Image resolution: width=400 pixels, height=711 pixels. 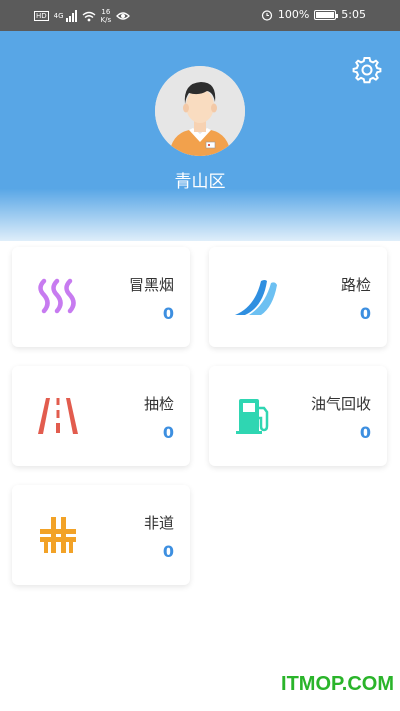 I want to click on eye-icon, so click(x=123, y=16).